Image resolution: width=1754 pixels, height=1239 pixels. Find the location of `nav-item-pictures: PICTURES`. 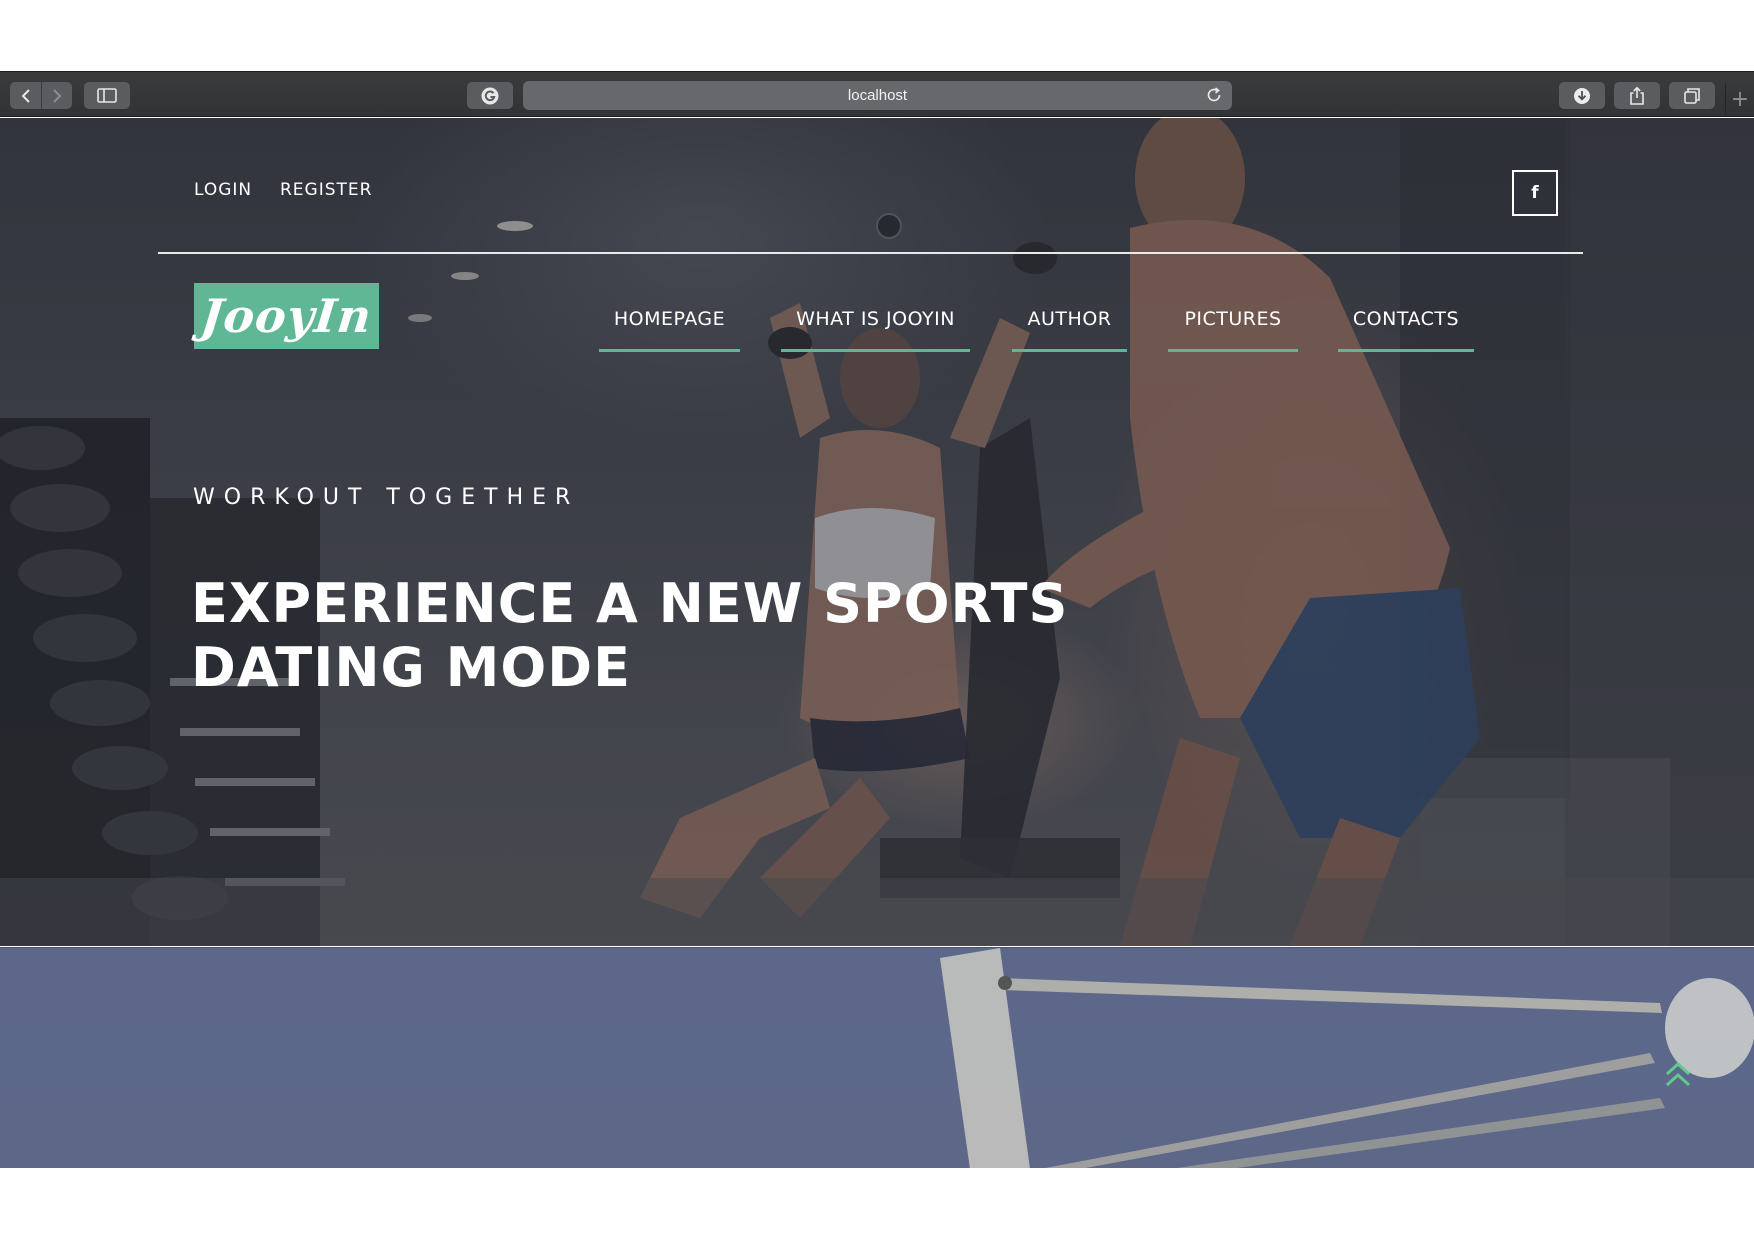

nav-item-pictures: PICTURES is located at coordinates (1233, 330).